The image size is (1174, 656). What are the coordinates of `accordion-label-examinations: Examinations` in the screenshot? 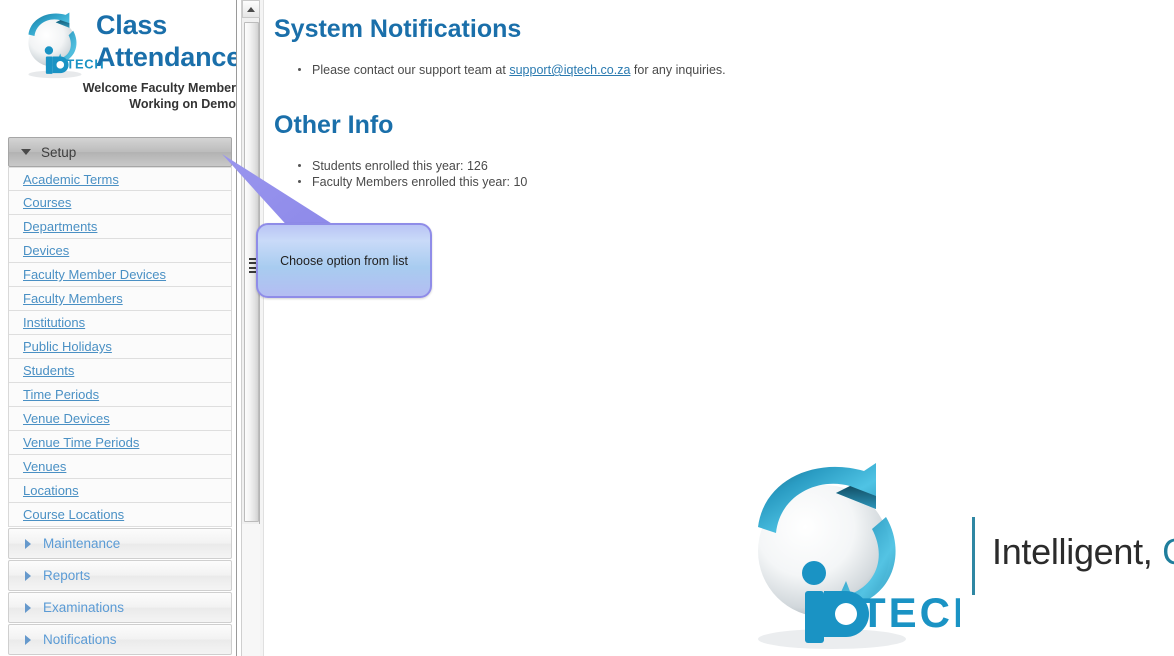 It's located at (84, 607).